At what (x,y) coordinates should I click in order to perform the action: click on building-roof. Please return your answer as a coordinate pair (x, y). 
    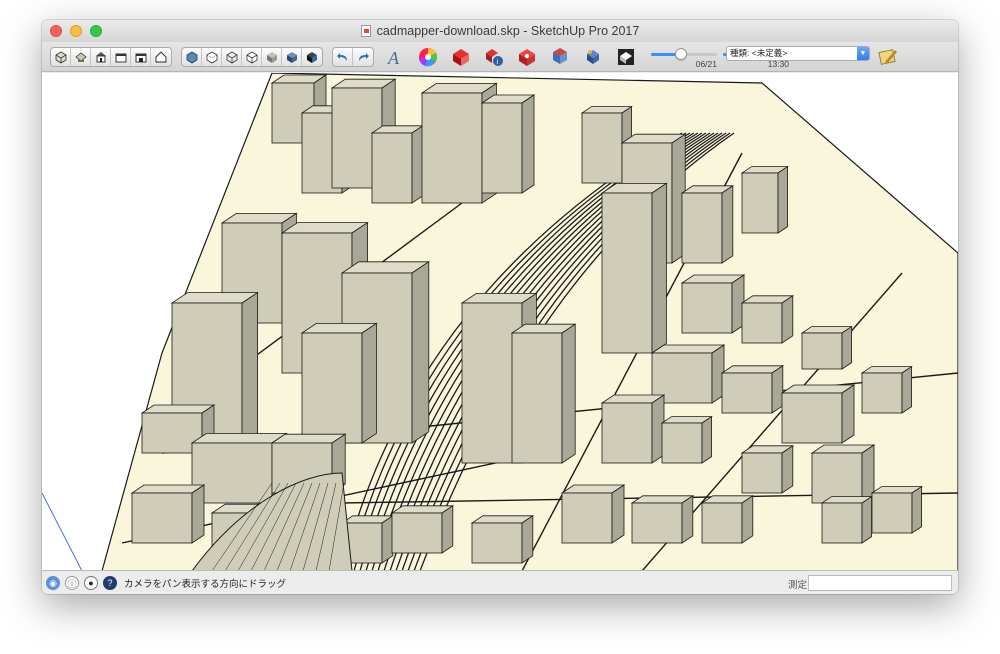
    Looking at the image, I should click on (239, 438).